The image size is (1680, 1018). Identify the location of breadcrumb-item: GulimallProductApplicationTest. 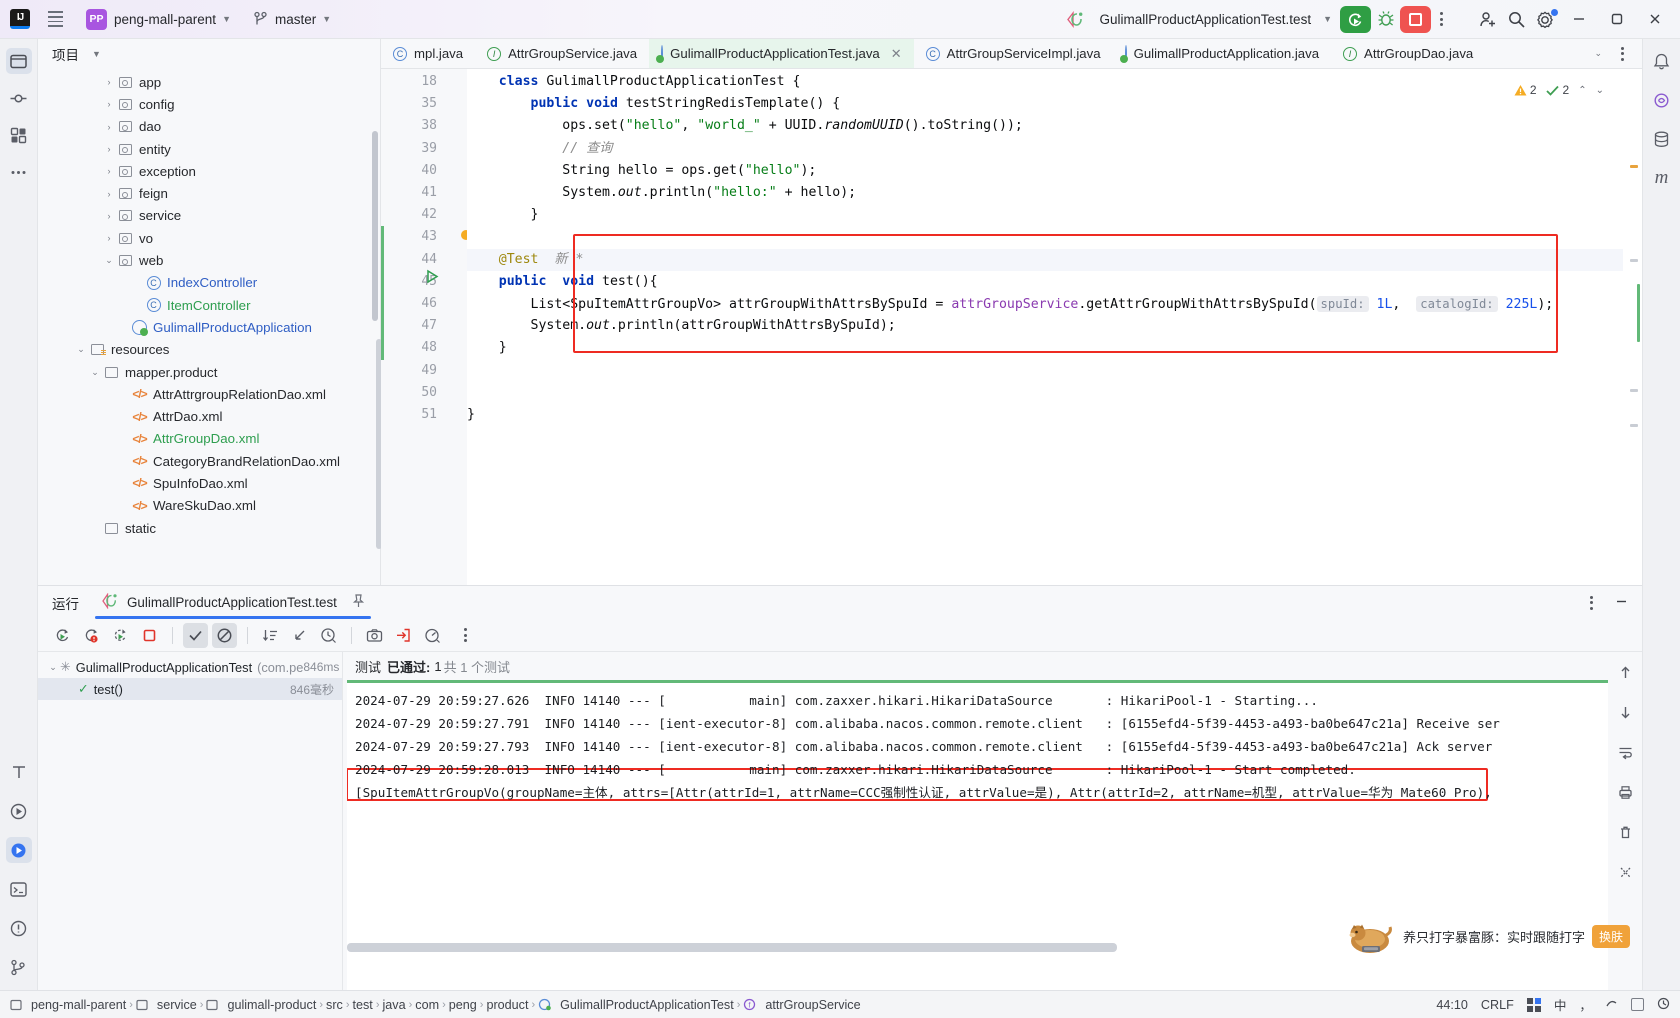
(636, 1005).